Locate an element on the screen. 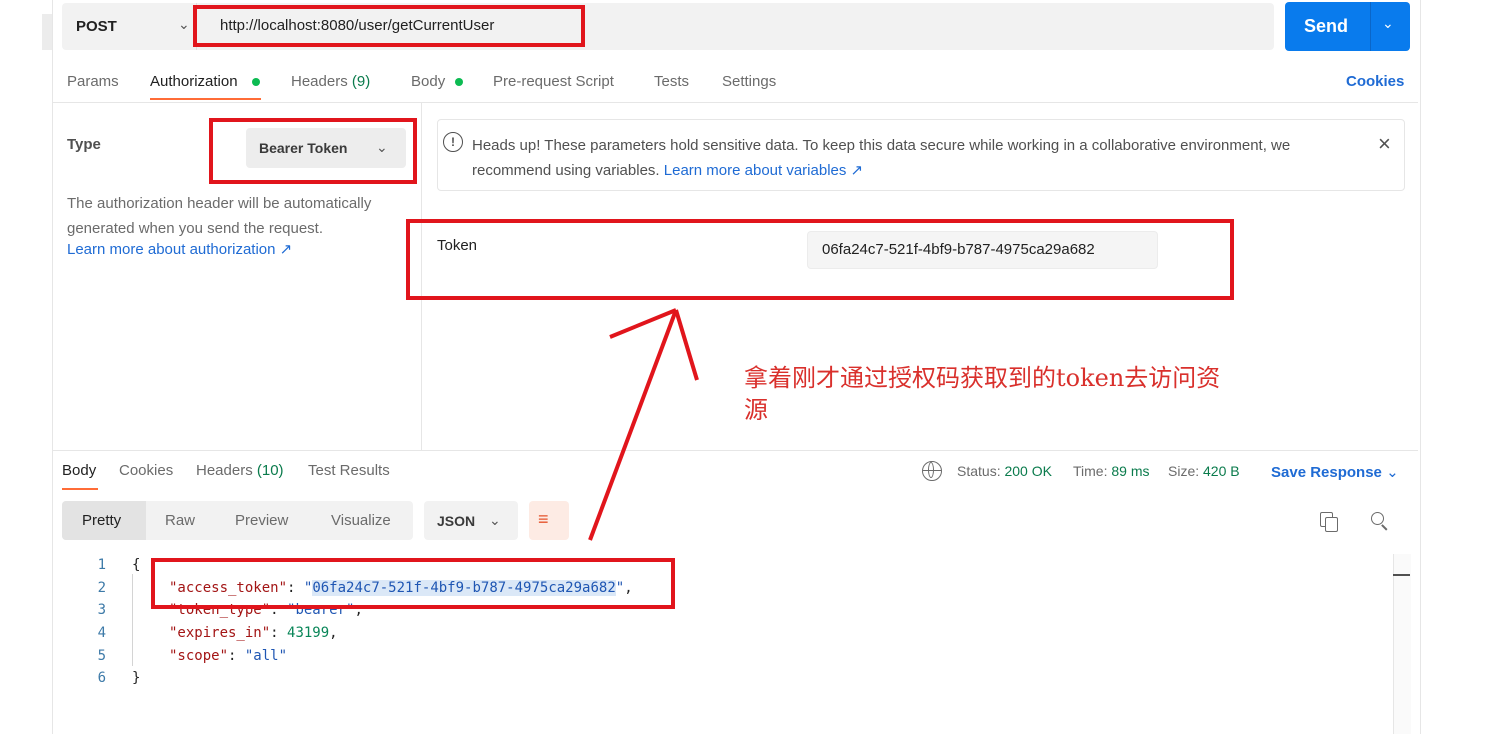  arrow-head-right is located at coordinates (686, 345).